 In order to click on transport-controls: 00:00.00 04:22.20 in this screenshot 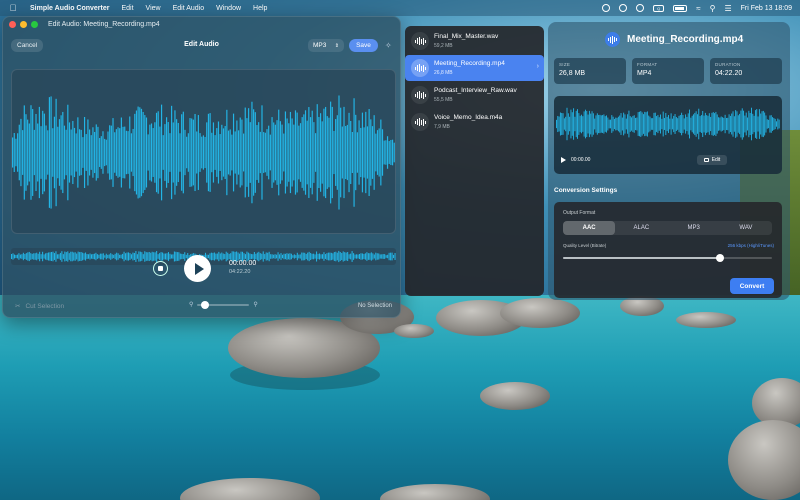, I will do `click(201, 270)`.